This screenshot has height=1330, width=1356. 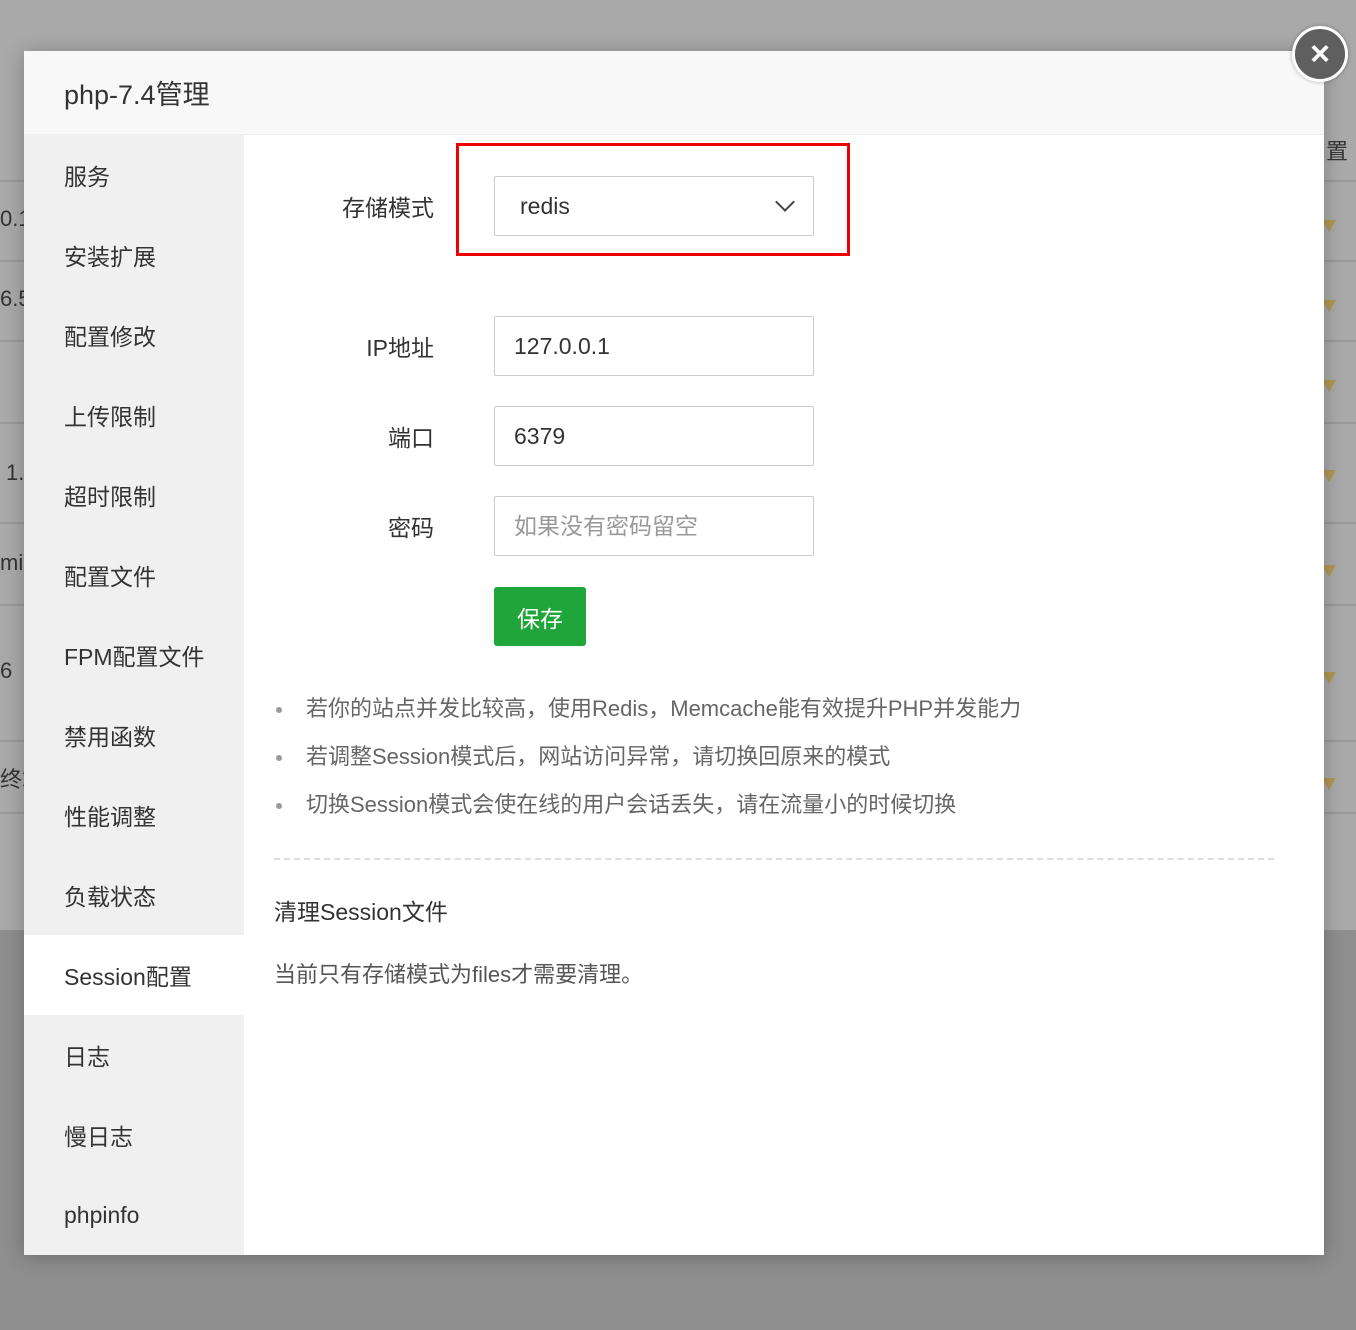 What do you see at coordinates (110, 737) in the screenshot?
I see `sidebar-item-label: 禁用函数` at bounding box center [110, 737].